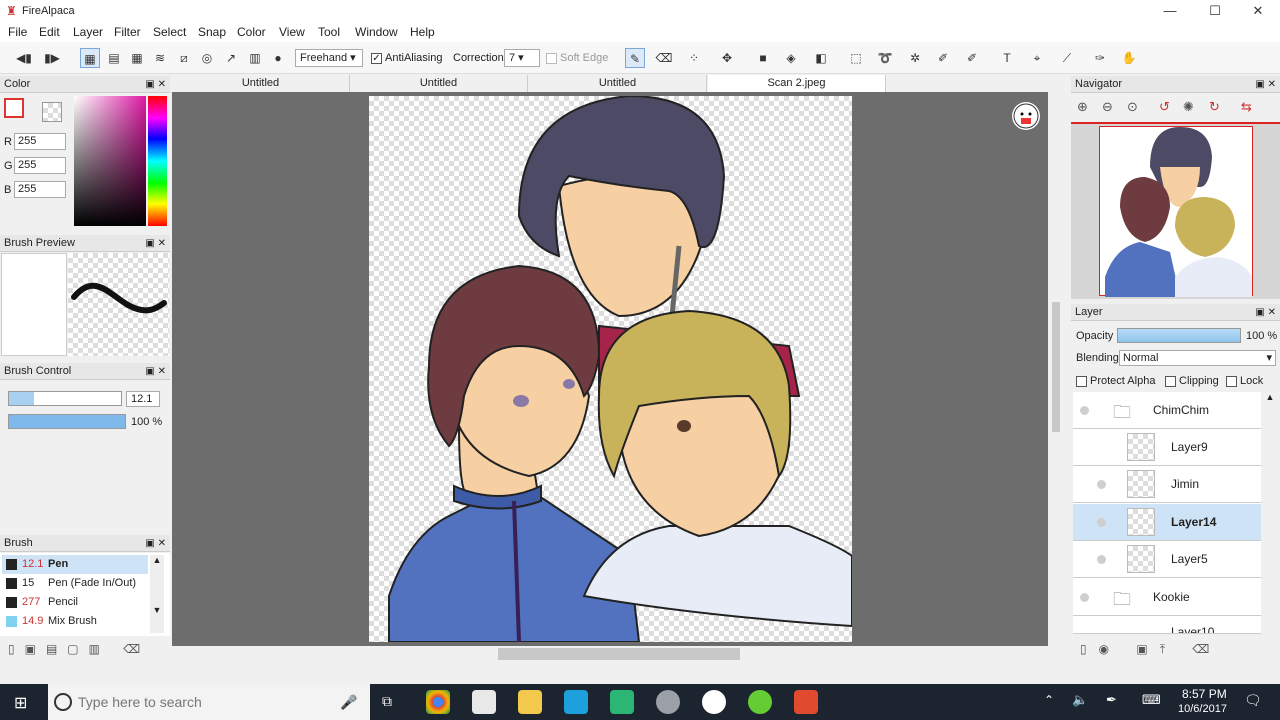 The image size is (1280, 720). Describe the element at coordinates (169, 32) in the screenshot. I see `menu-select: Select` at that location.